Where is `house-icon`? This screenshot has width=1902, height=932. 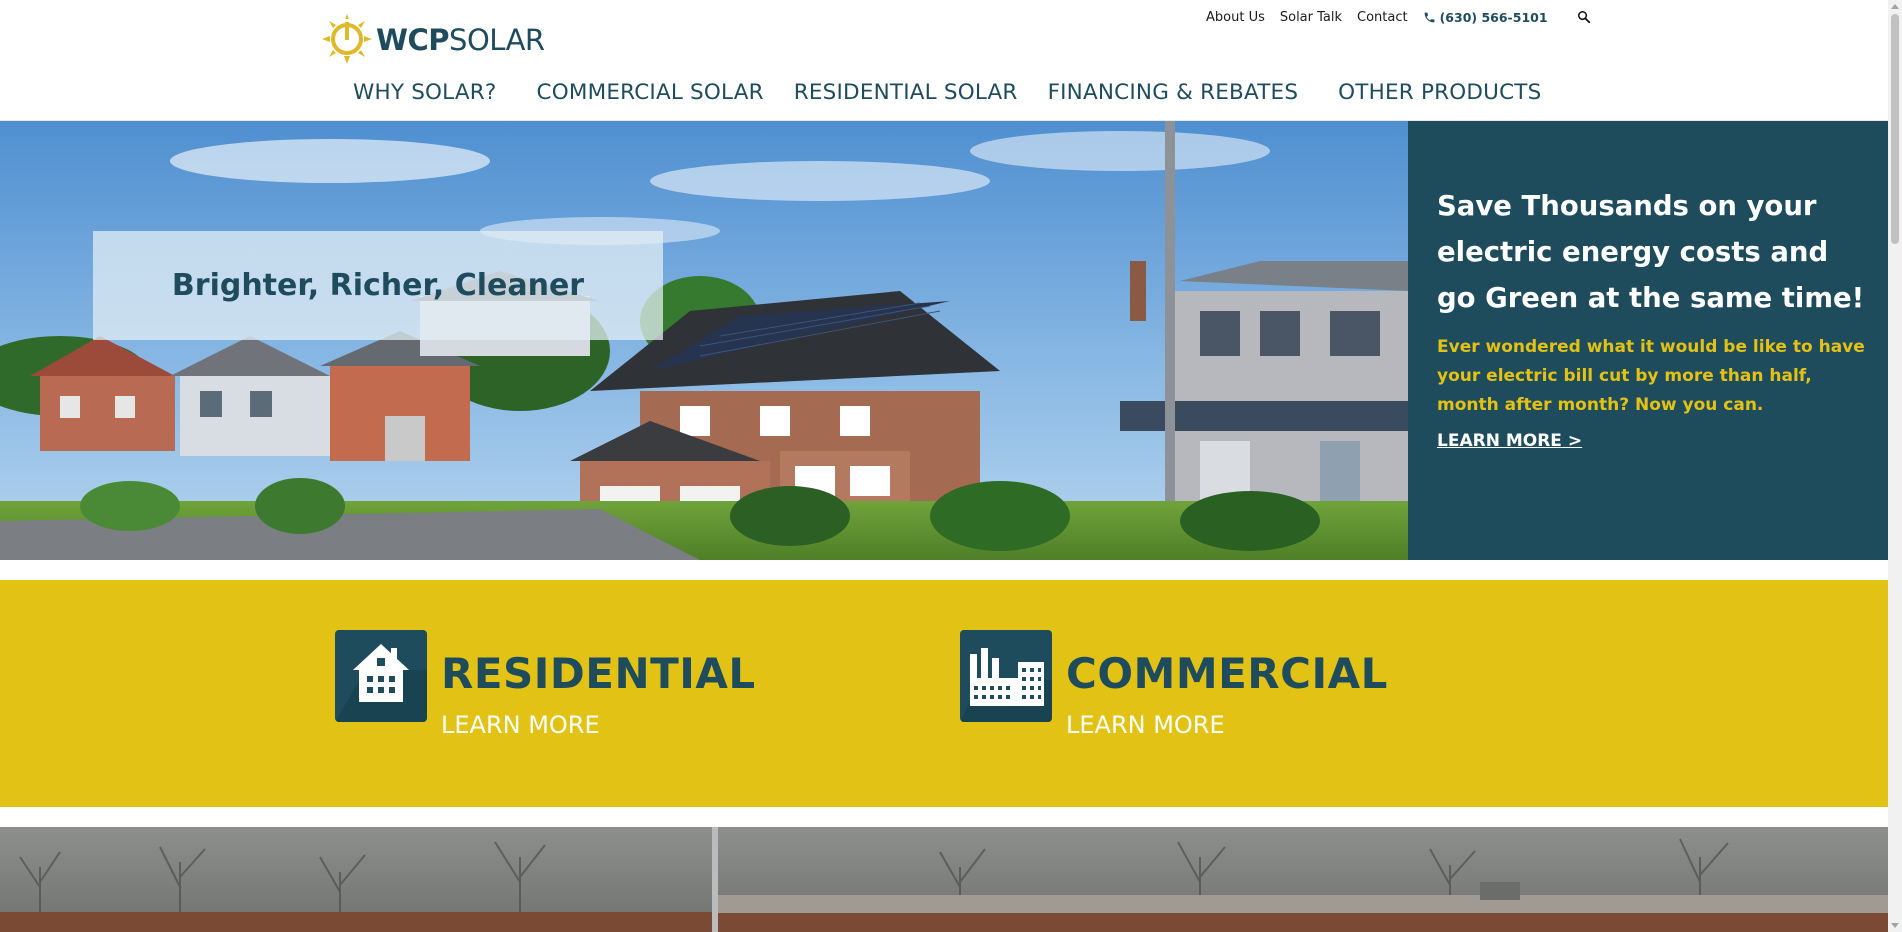 house-icon is located at coordinates (381, 683).